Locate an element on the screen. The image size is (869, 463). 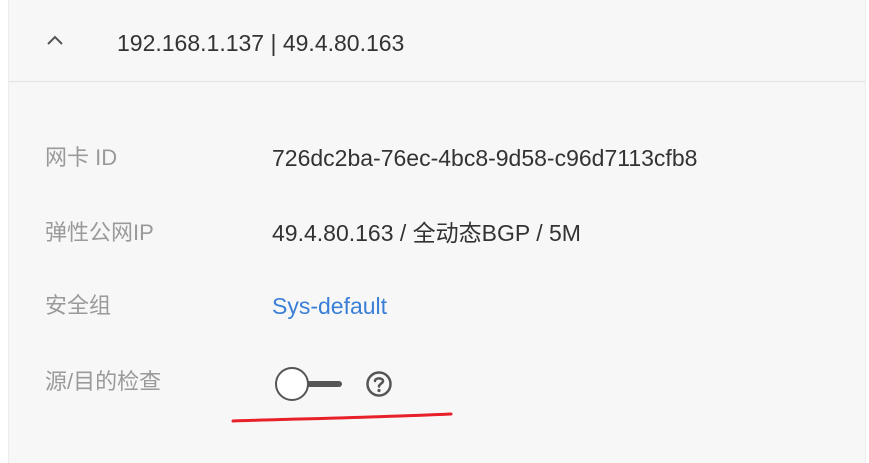
nic-id-value: 726dc2ba-76ec-4bc8-9d58-c96d7113cfb8 is located at coordinates (485, 158).